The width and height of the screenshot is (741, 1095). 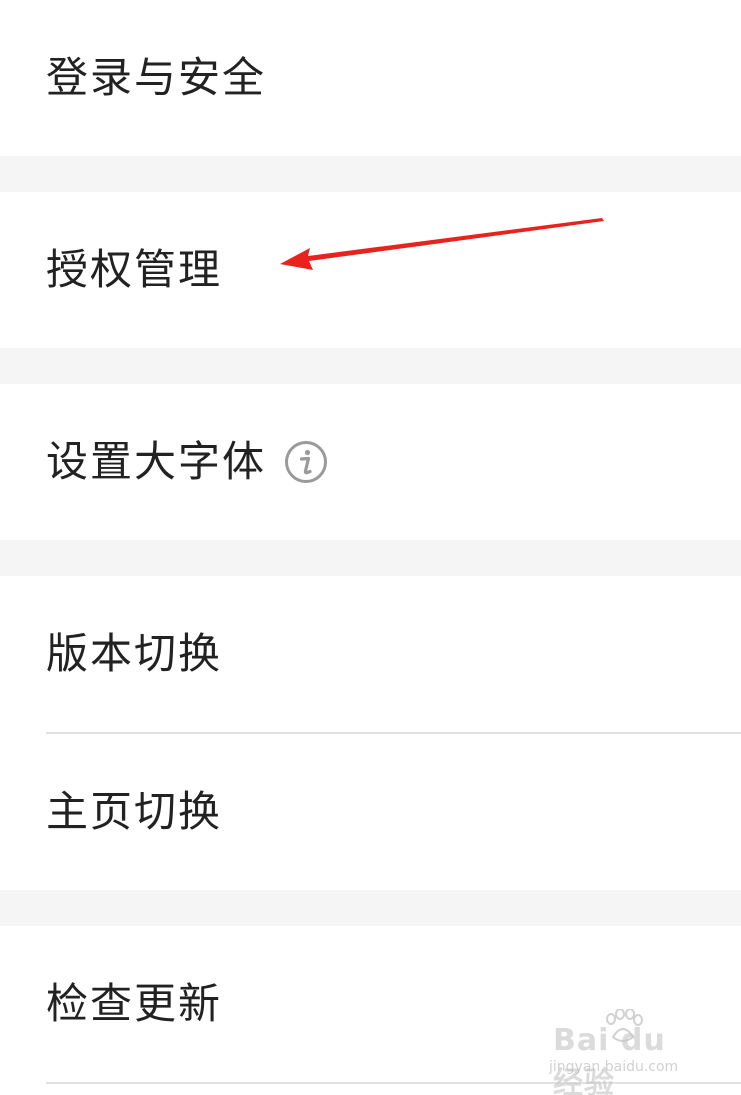 I want to click on settings-item-login-security: 登录与安全, so click(x=370, y=78).